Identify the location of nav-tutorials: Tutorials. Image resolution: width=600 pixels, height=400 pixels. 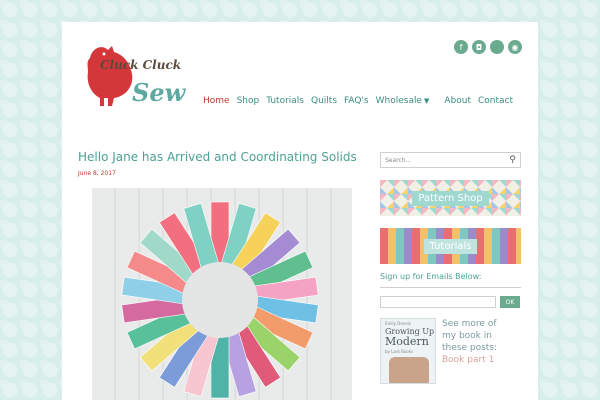
(285, 101).